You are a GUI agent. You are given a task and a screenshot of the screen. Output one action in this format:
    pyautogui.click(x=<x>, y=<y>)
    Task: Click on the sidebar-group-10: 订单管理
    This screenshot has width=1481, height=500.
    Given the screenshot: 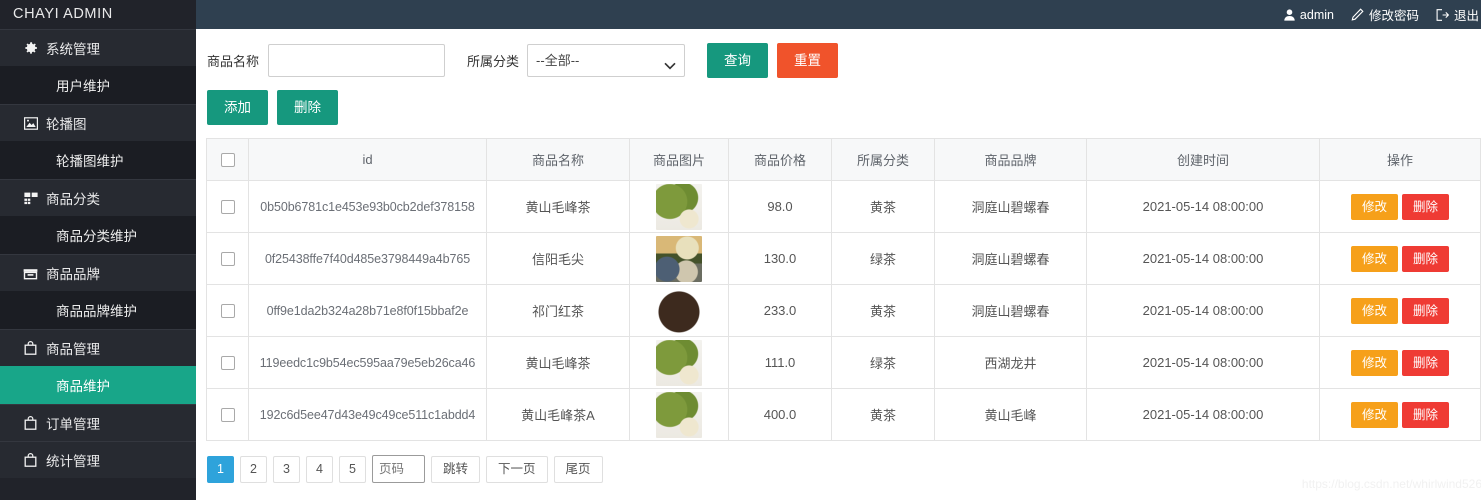 What is the action you would take?
    pyautogui.click(x=98, y=422)
    